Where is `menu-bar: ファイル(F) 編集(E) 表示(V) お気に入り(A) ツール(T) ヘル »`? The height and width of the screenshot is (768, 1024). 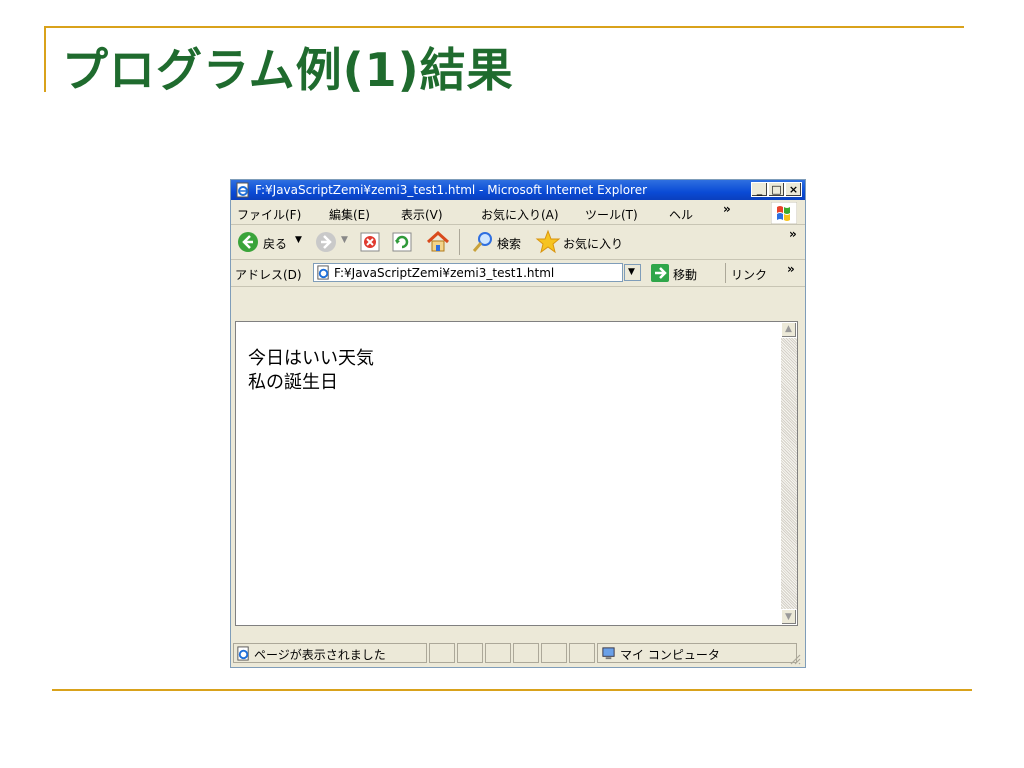
menu-bar: ファイル(F) 編集(E) 表示(V) お気に入り(A) ツール(T) ヘル » is located at coordinates (518, 213).